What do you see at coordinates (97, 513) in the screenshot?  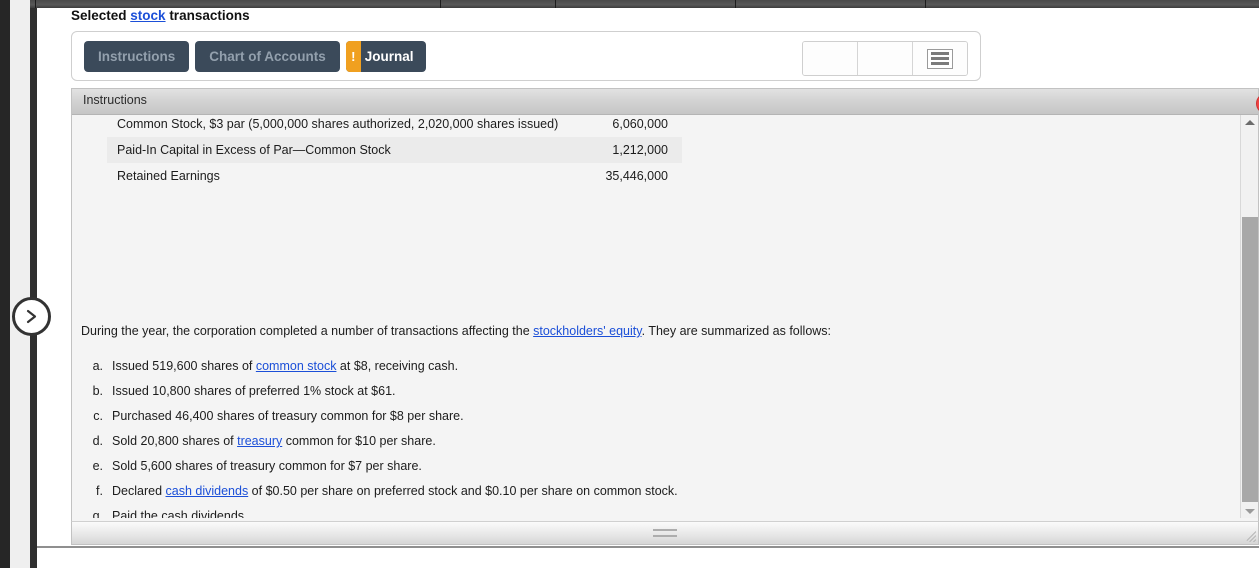 I see `list-item-letter: g.` at bounding box center [97, 513].